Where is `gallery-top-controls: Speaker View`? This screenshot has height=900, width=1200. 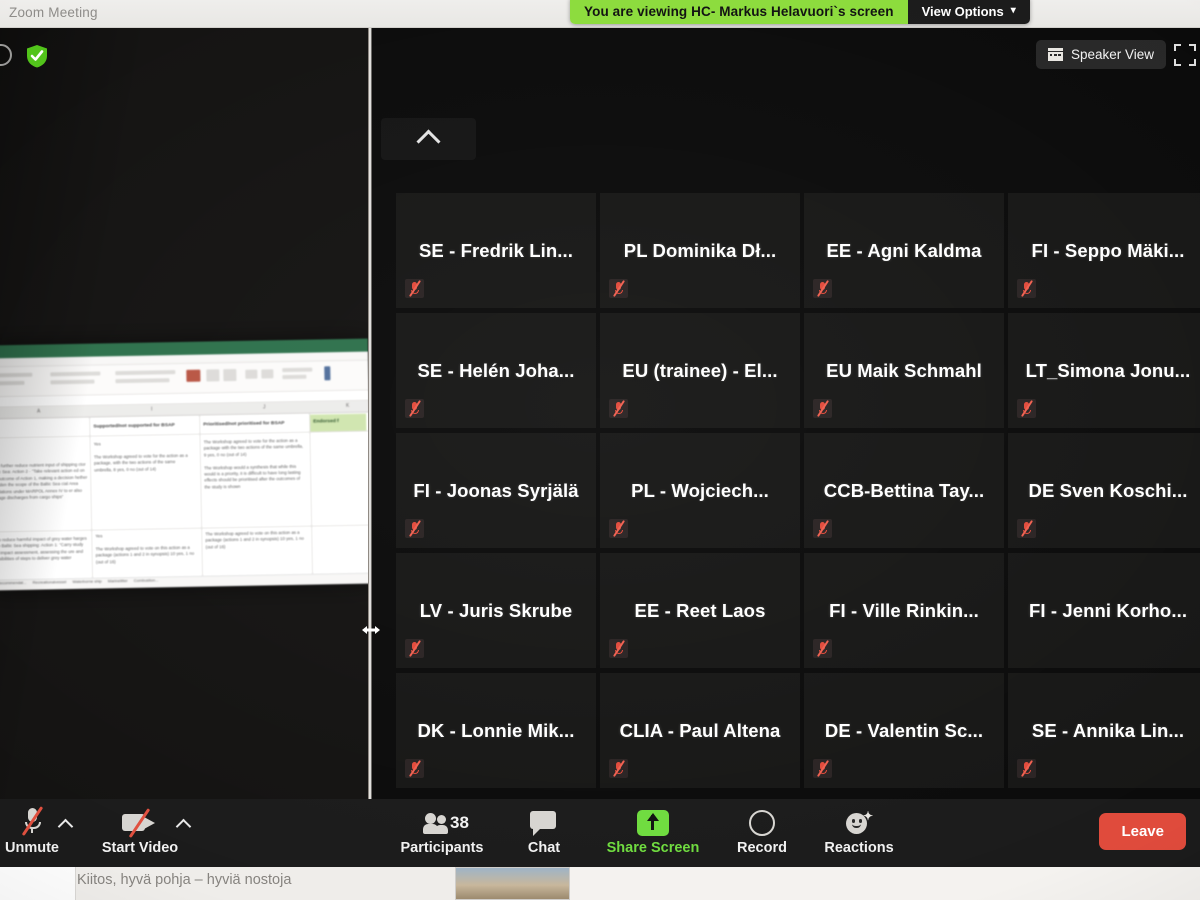
gallery-top-controls: Speaker View is located at coordinates (1115, 54).